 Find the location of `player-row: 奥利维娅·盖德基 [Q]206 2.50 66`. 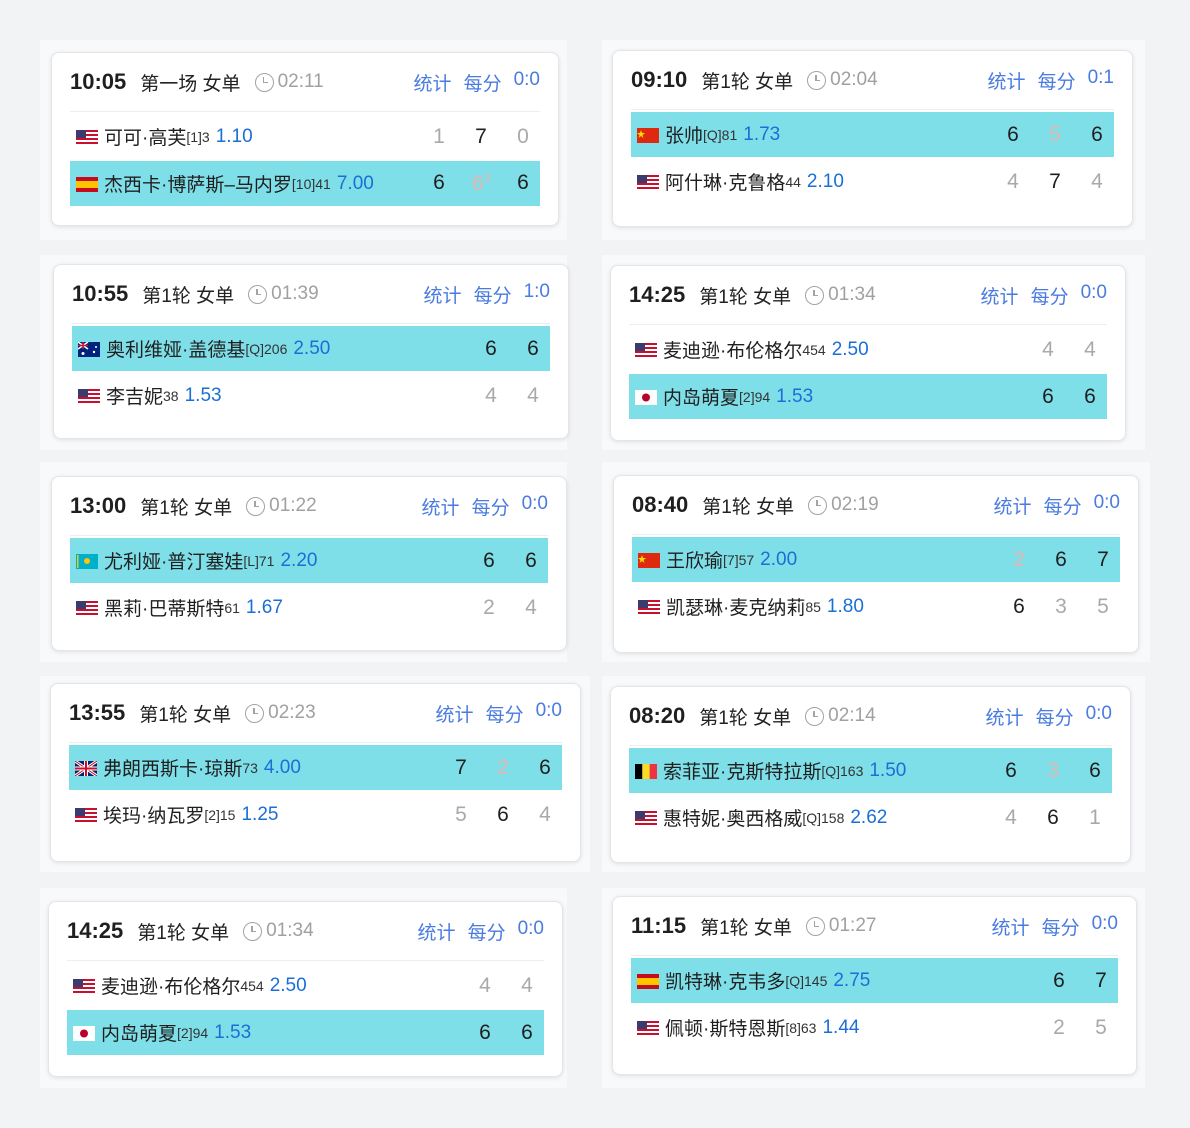

player-row: 奥利维娅·盖德基 [Q]206 2.50 66 is located at coordinates (311, 348).